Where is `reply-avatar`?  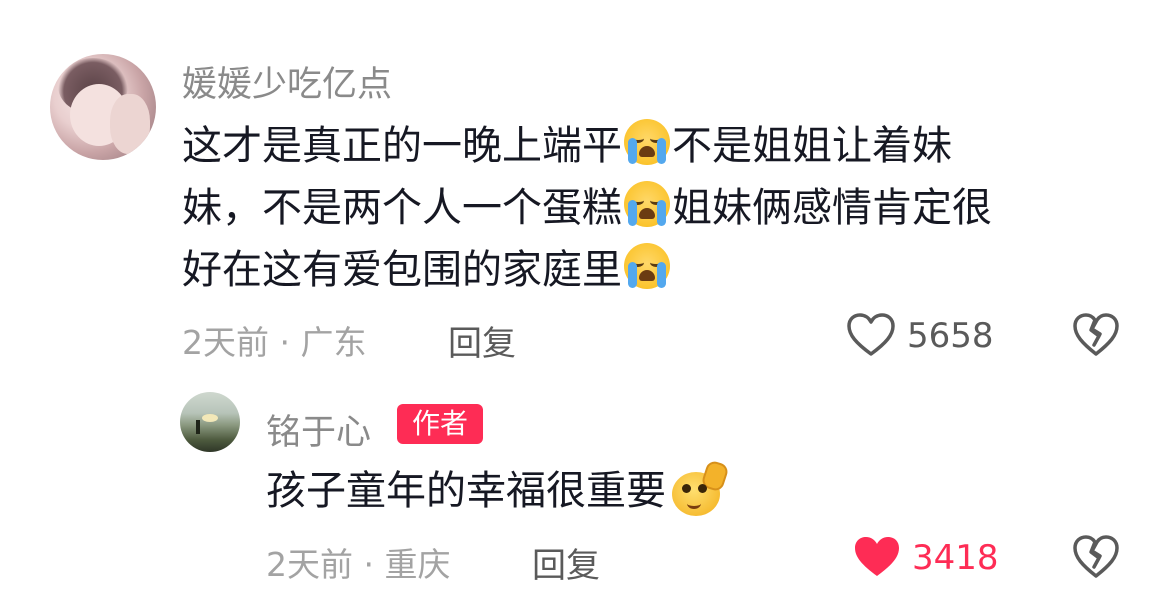
reply-avatar is located at coordinates (210, 422).